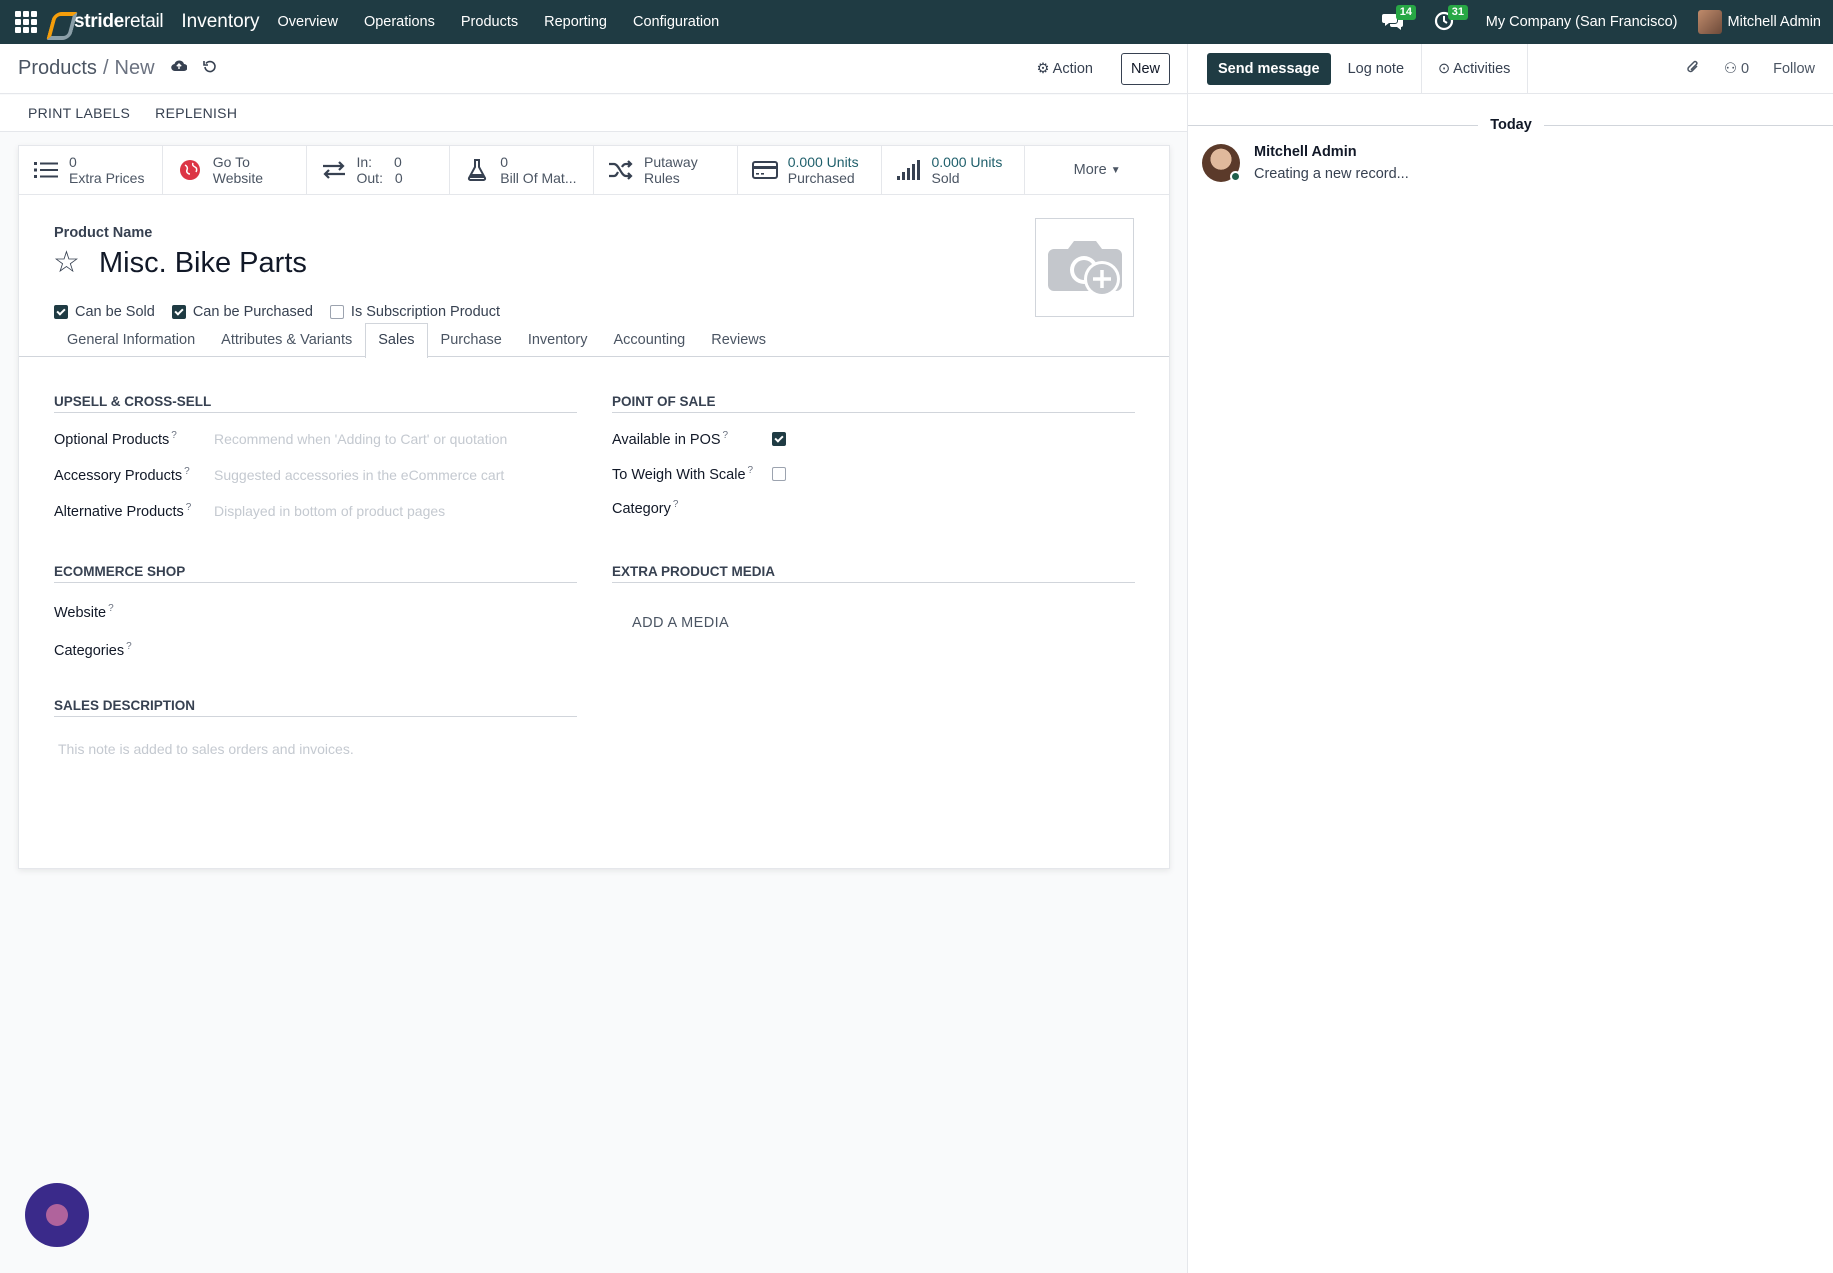  Describe the element at coordinates (471, 340) in the screenshot. I see `tab-purchase: Purchase` at that location.